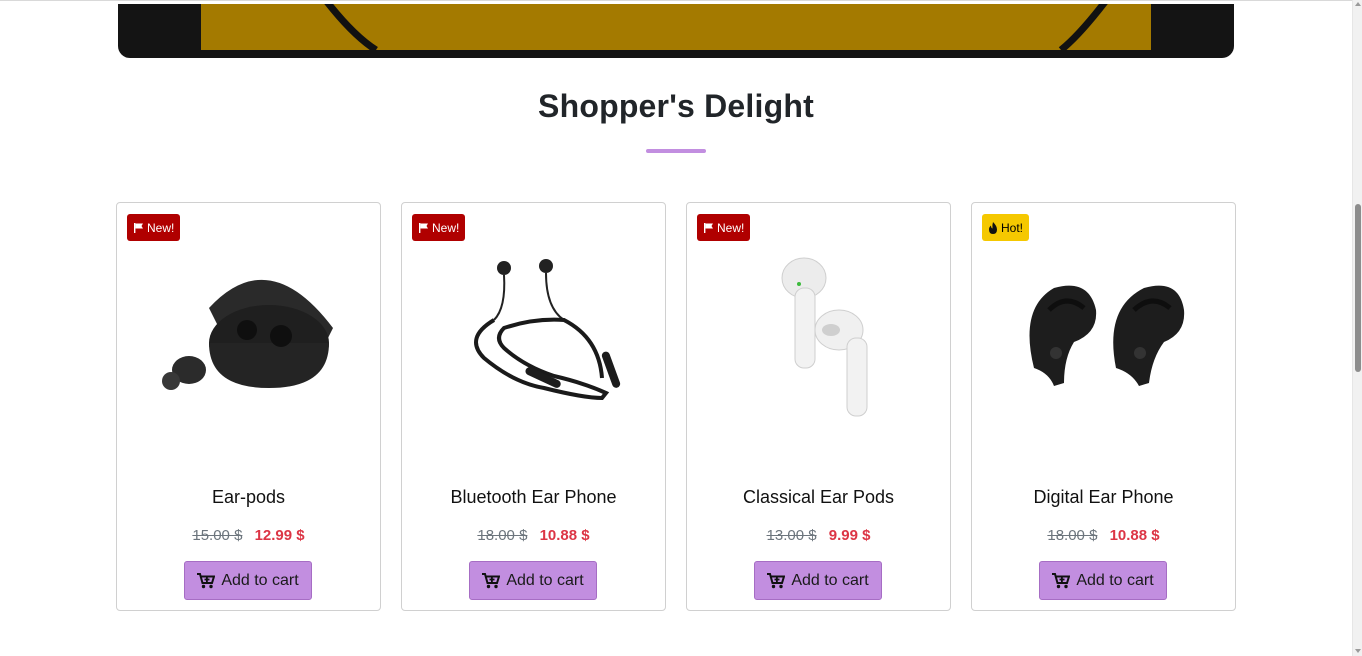 Image resolution: width=1362 pixels, height=656 pixels. What do you see at coordinates (676, 106) in the screenshot?
I see `section-title: Shopper's Delight` at bounding box center [676, 106].